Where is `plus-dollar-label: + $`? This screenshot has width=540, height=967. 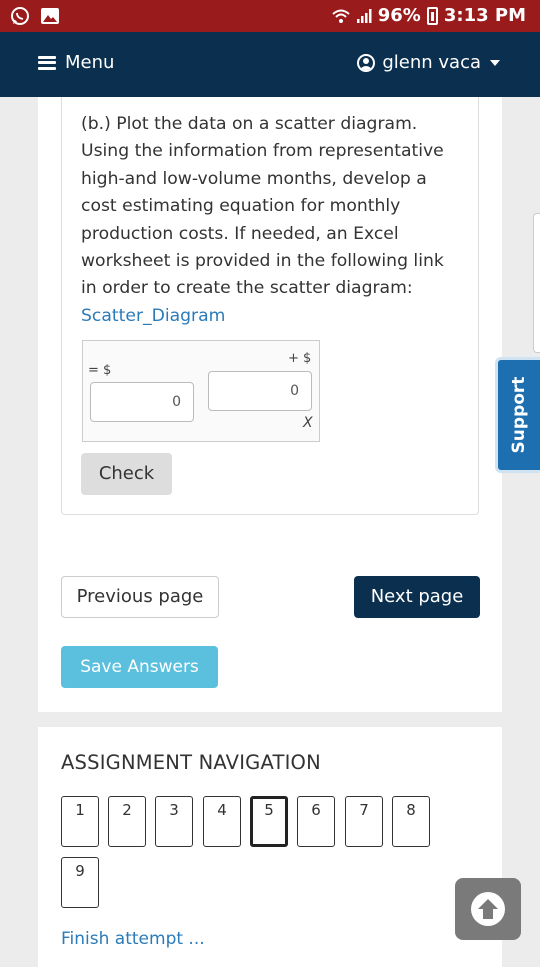
plus-dollar-label: + $ is located at coordinates (300, 358).